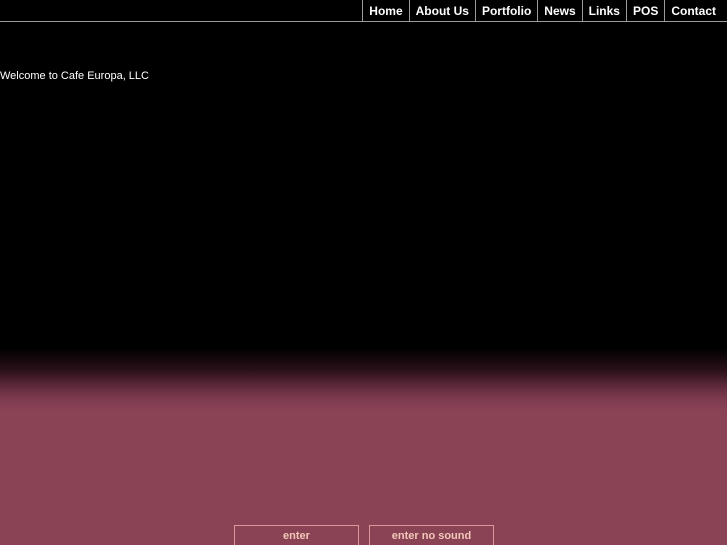 The width and height of the screenshot is (727, 545). Describe the element at coordinates (441, 11) in the screenshot. I see `nav-about-us: About Us` at that location.